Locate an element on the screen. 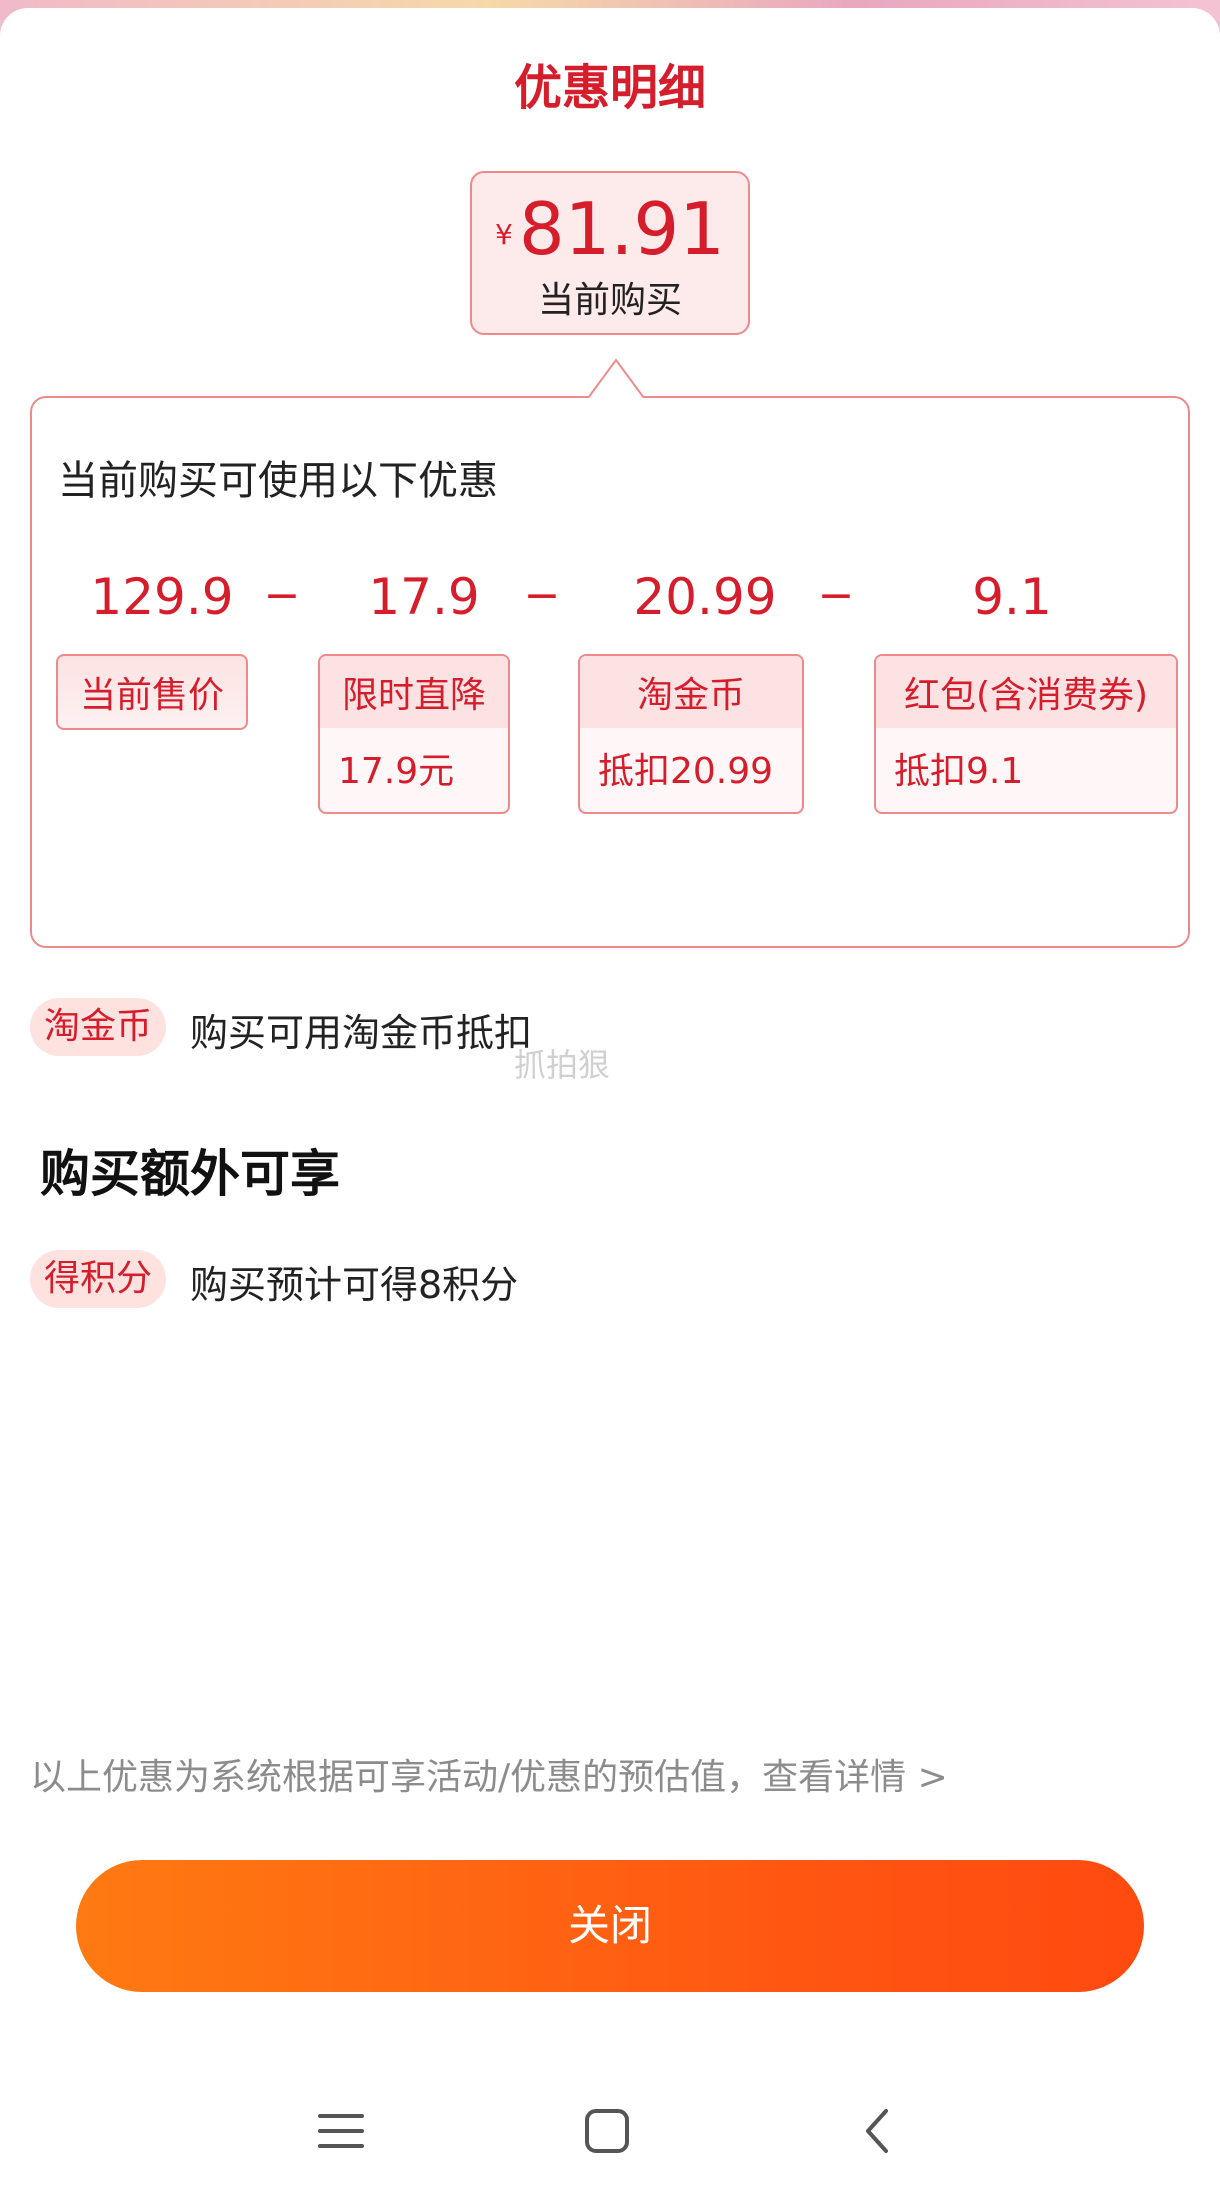 The width and height of the screenshot is (1220, 2205). tag-flash-discount: 限时直降 17.9元 is located at coordinates (414, 734).